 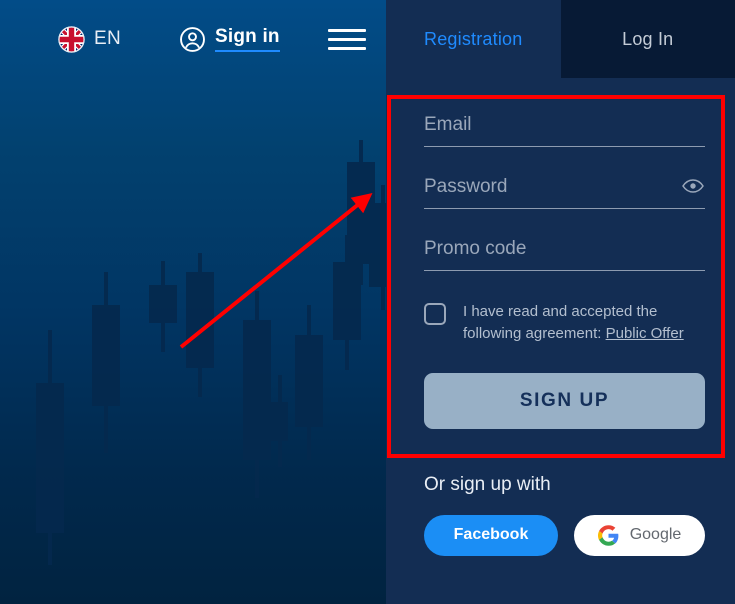 What do you see at coordinates (608, 535) in the screenshot?
I see `google-g-icon` at bounding box center [608, 535].